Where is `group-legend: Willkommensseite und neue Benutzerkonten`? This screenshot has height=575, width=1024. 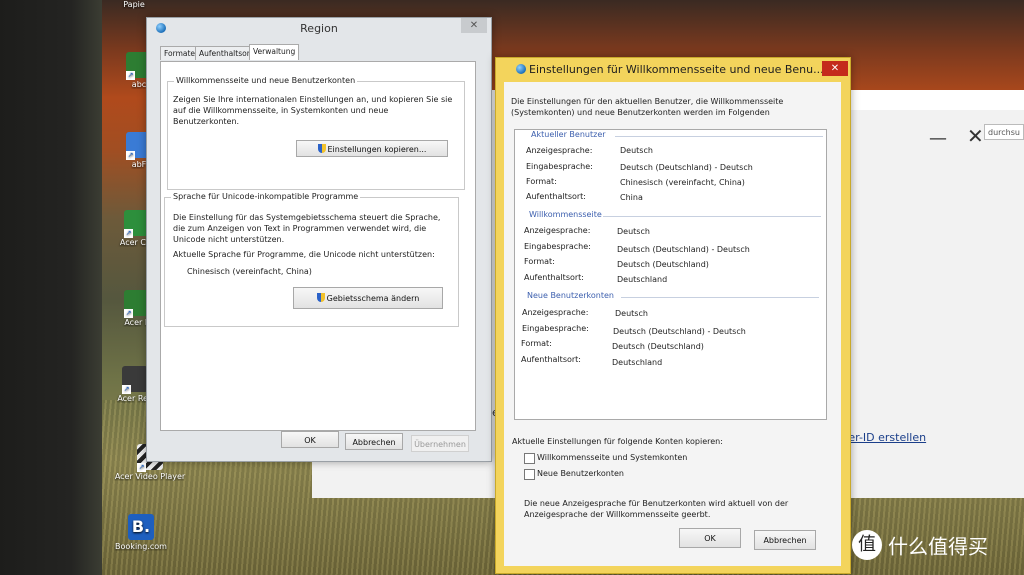
group-legend: Willkommensseite und neue Benutzerkonten is located at coordinates (266, 80).